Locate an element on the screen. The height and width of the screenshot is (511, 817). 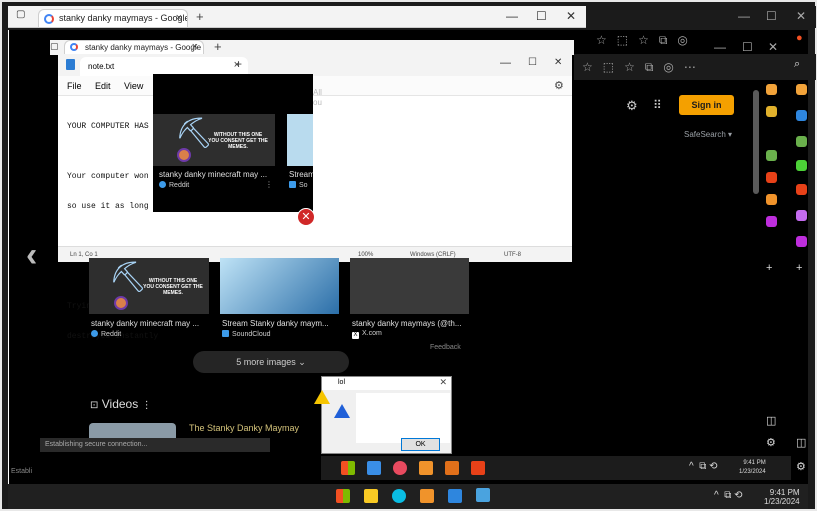
apps-grid-icon: ⠿ is located at coordinates (657, 105).